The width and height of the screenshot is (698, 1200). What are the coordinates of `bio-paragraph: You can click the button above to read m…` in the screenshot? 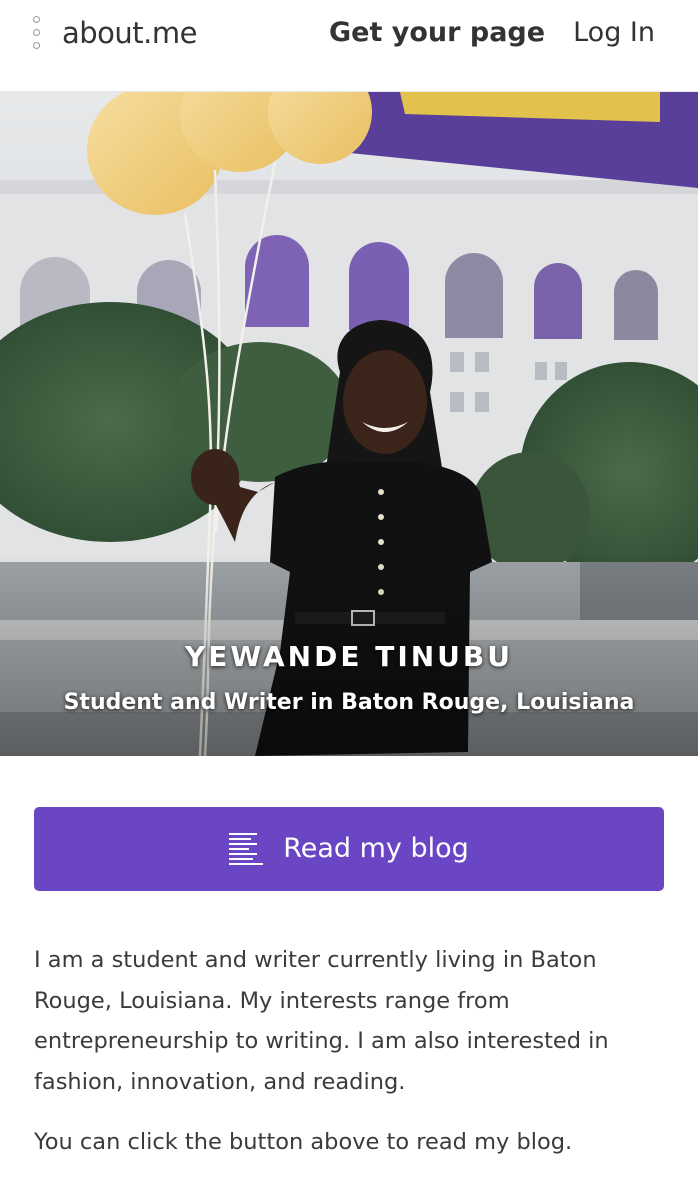 It's located at (303, 1142).